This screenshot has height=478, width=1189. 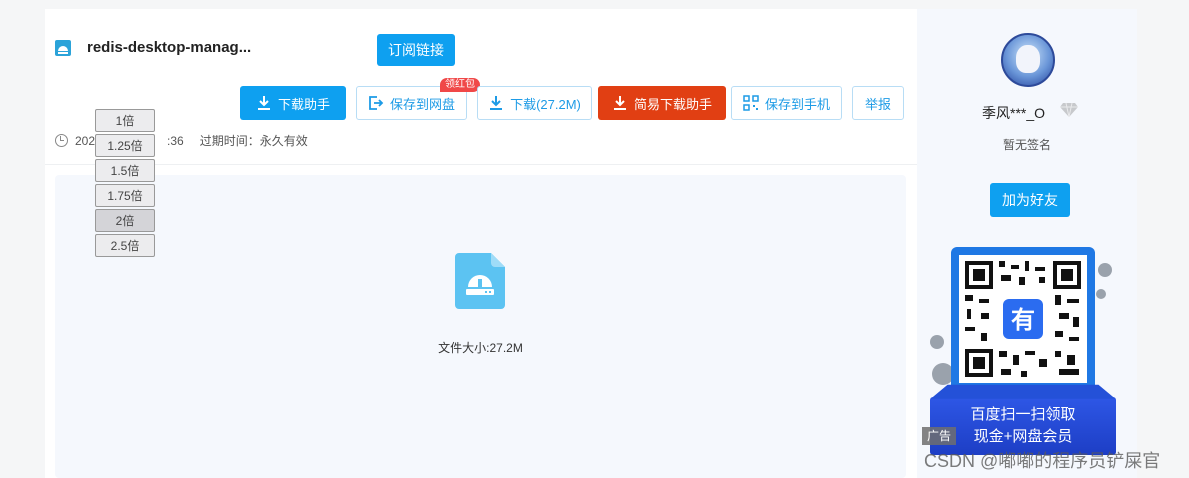 I want to click on save-to-phone-button: 保存到手机, so click(x=786, y=103).